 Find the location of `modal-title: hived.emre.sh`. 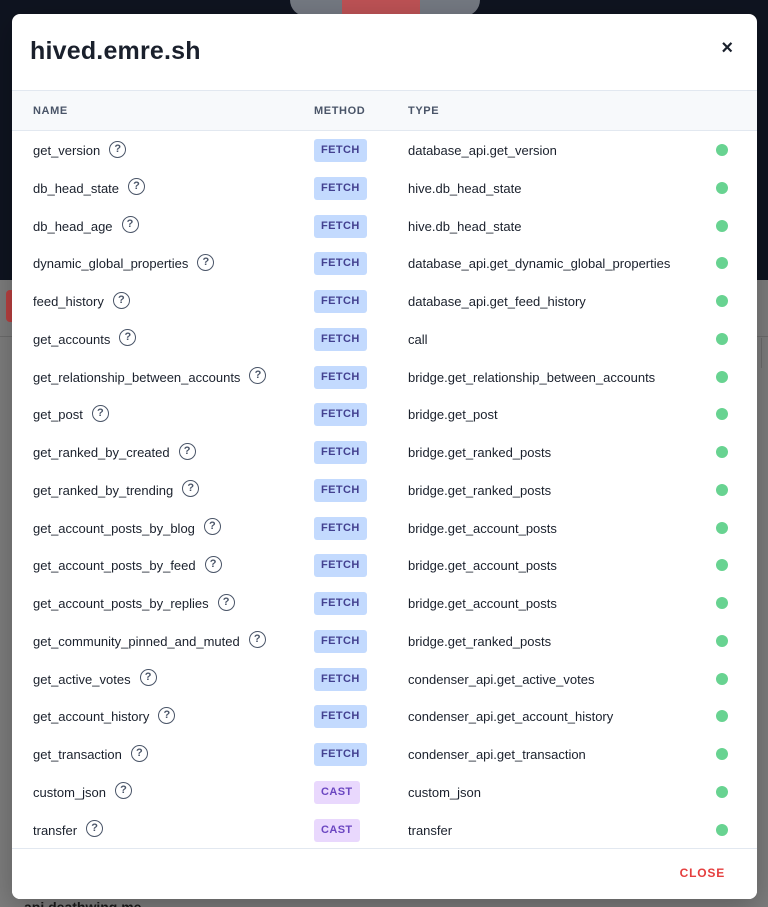

modal-title: hived.emre.sh is located at coordinates (115, 51).